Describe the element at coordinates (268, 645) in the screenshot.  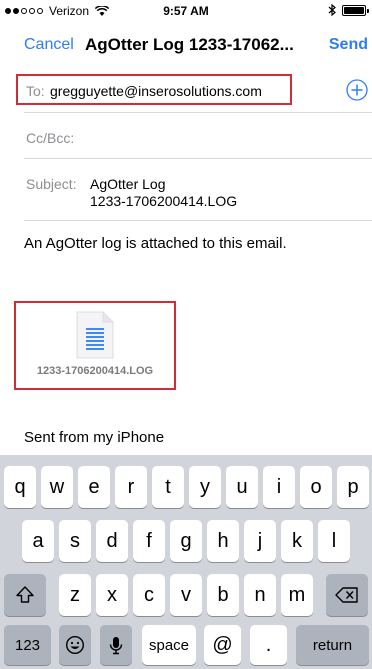
I see `period-key: .` at that location.